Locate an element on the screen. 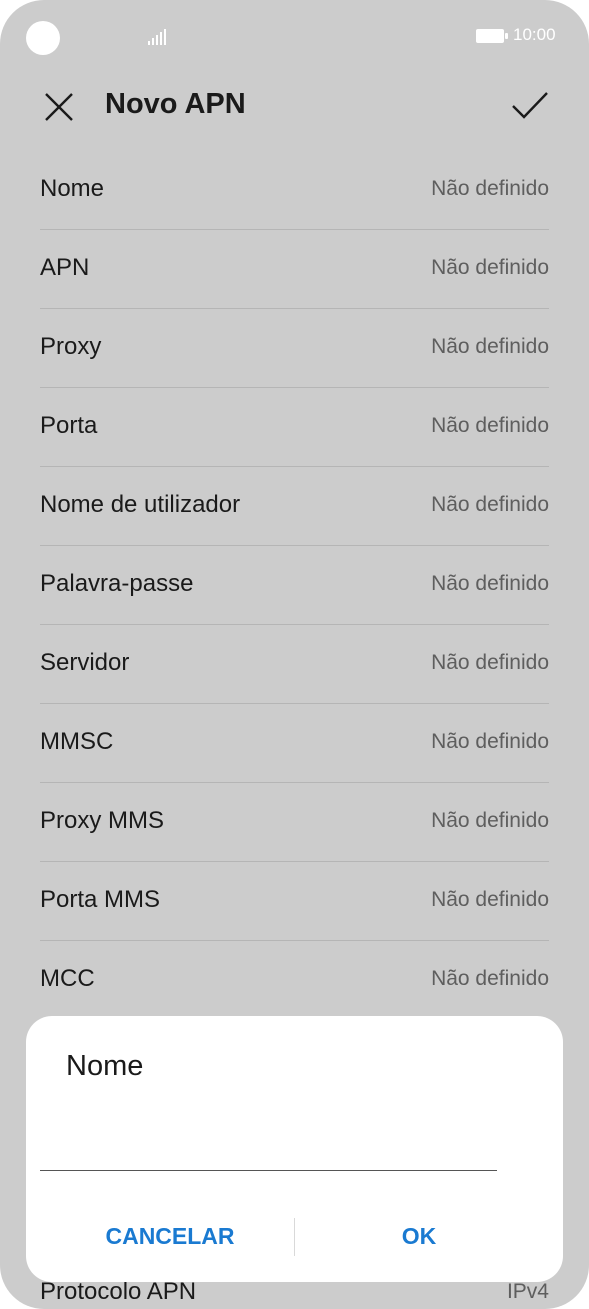  field-label: MCC is located at coordinates (67, 978).